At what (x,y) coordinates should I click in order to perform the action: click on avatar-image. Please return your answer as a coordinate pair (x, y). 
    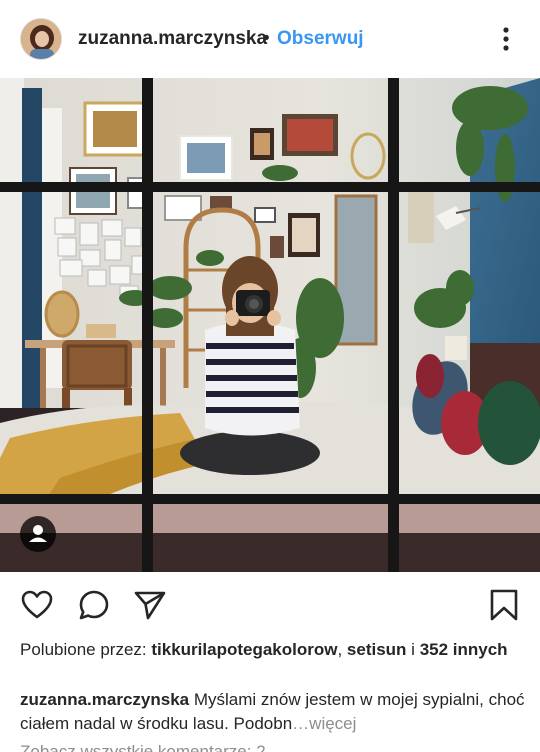
    Looking at the image, I should click on (41, 39).